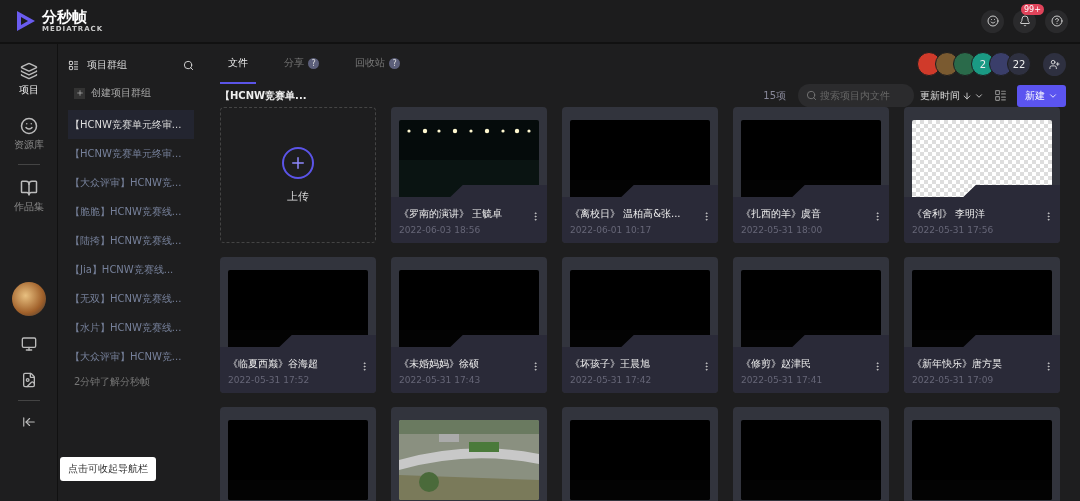 The image size is (1080, 501). I want to click on monitor-icon, so click(28, 344).